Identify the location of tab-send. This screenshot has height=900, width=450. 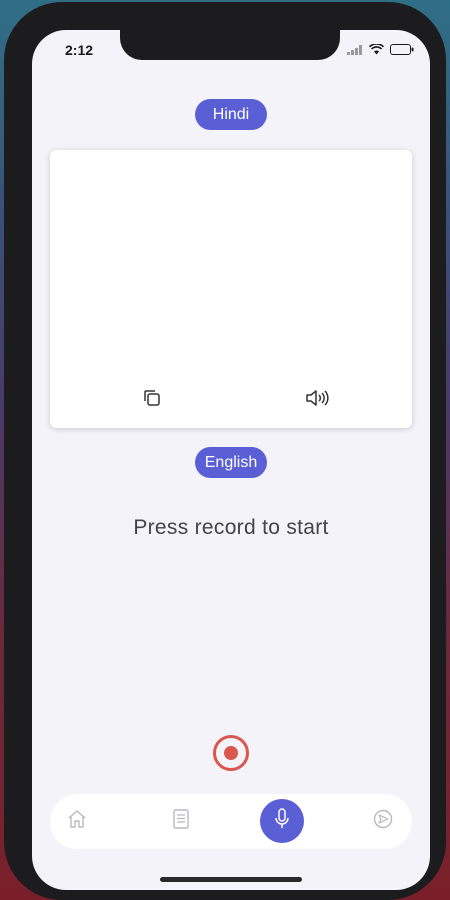
(383, 821).